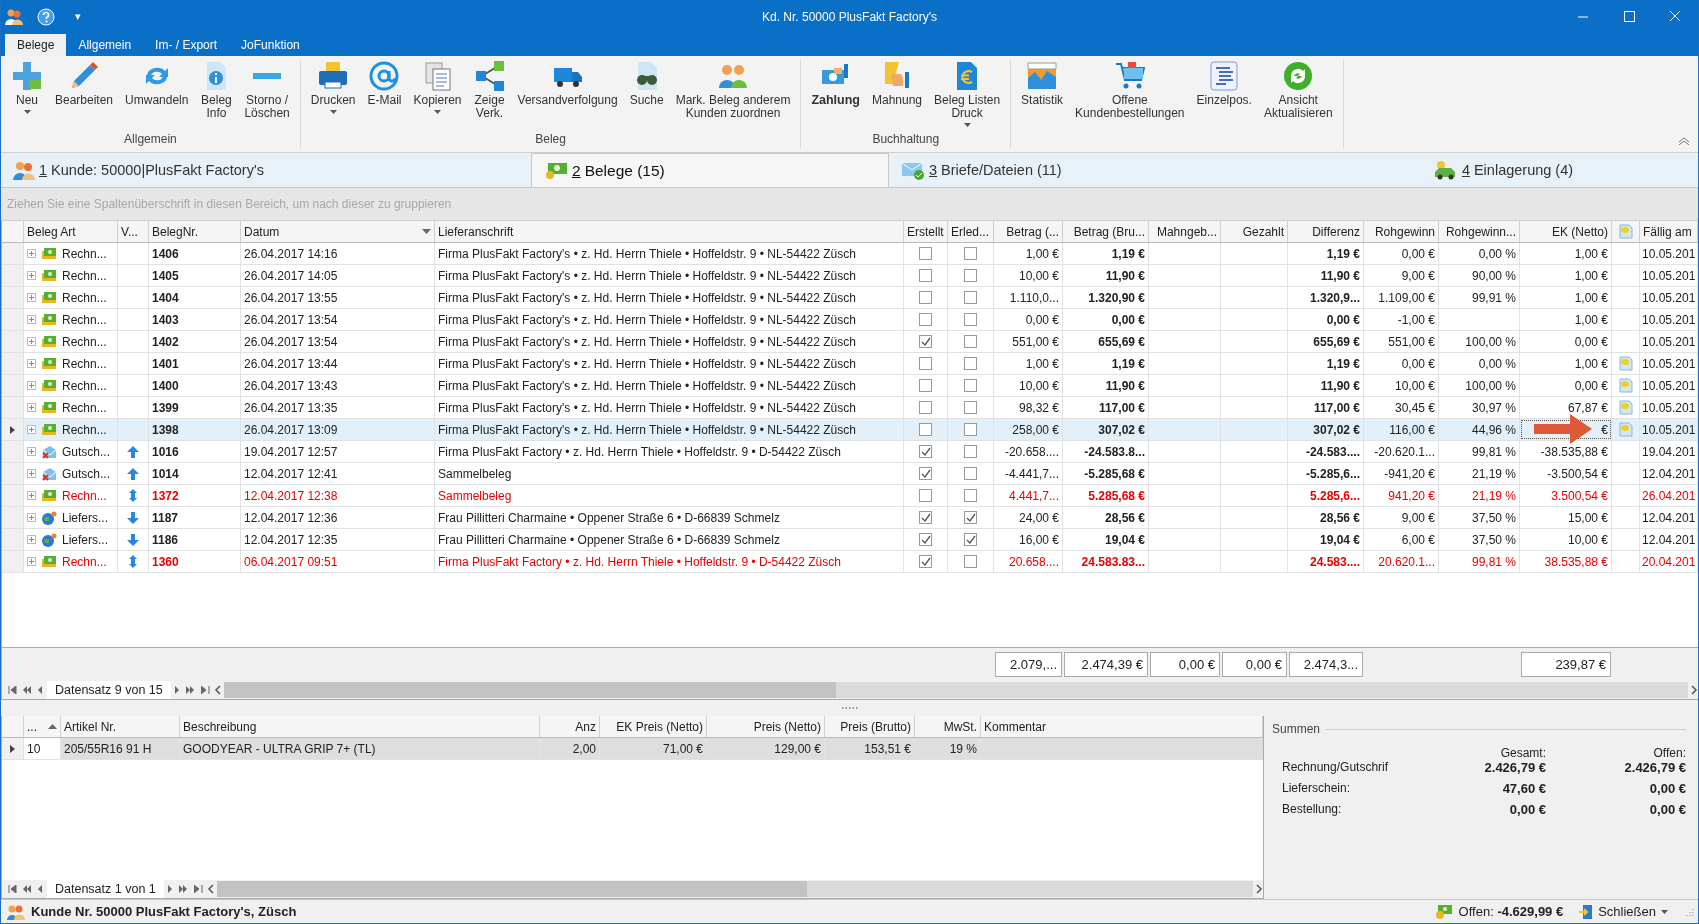 The width and height of the screenshot is (1699, 924). I want to click on toolbar-button: Zeige Verk., so click(489, 90).